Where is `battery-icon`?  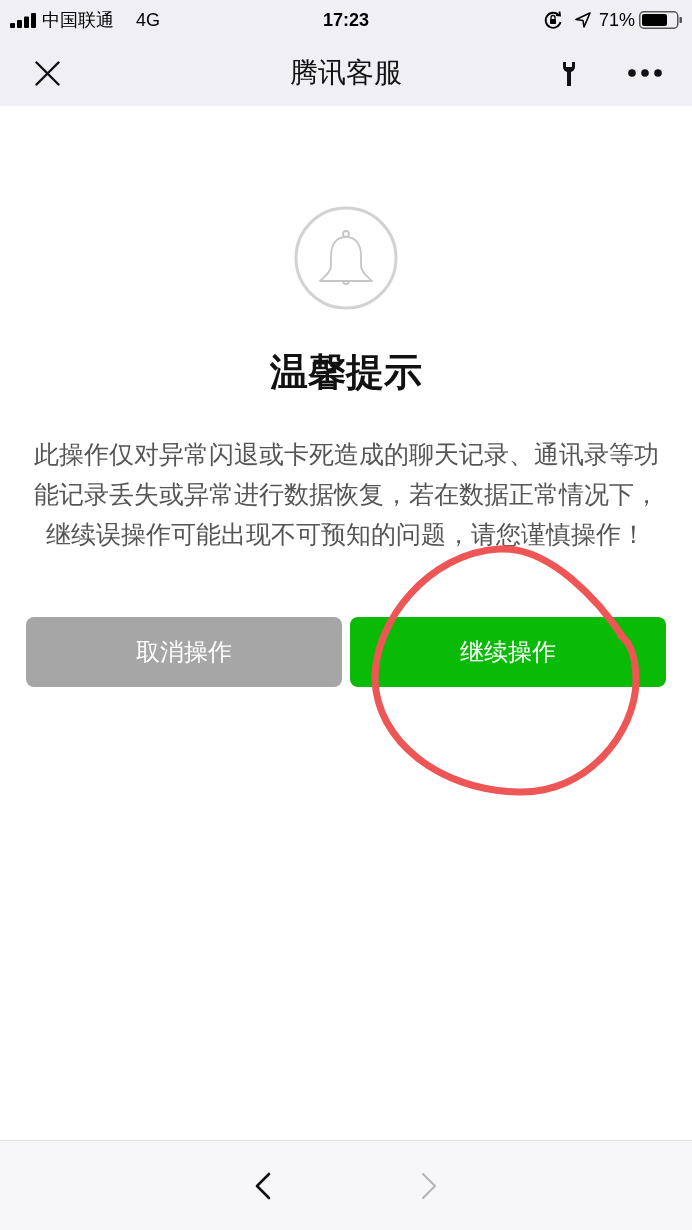
battery-icon is located at coordinates (660, 20).